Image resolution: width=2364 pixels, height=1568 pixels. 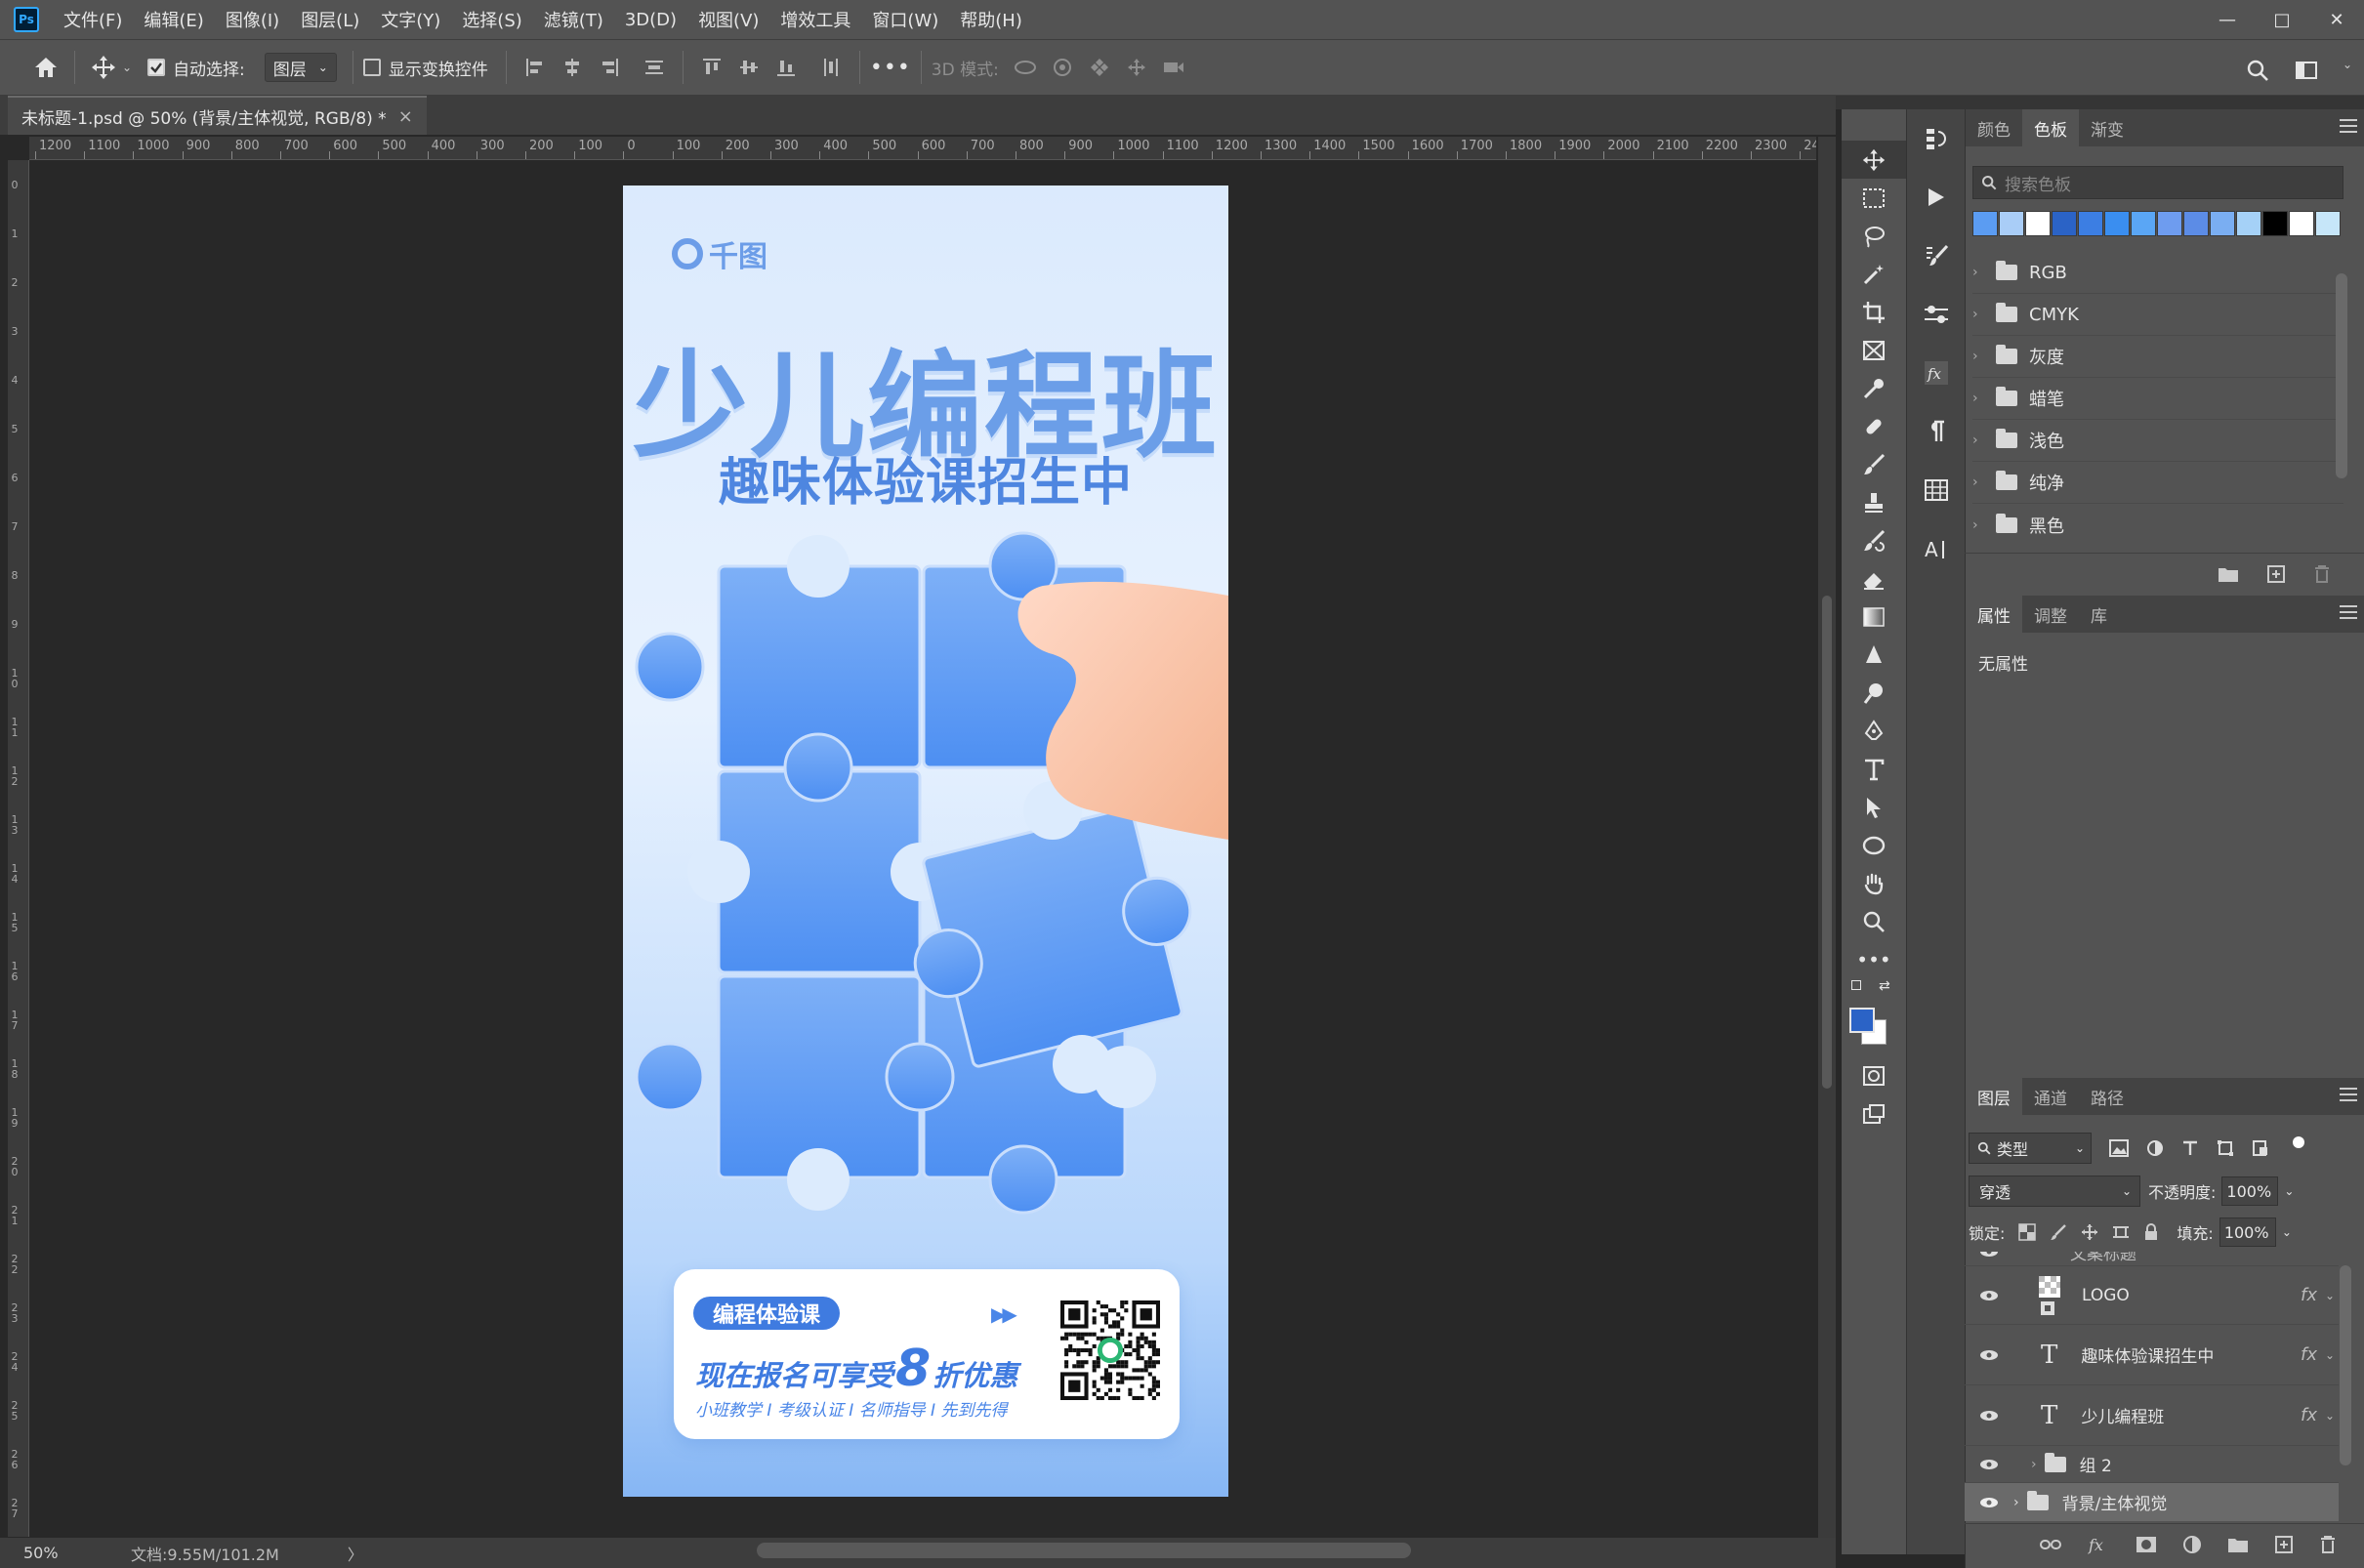 I want to click on filter-adjustment-icon, so click(x=2155, y=1148).